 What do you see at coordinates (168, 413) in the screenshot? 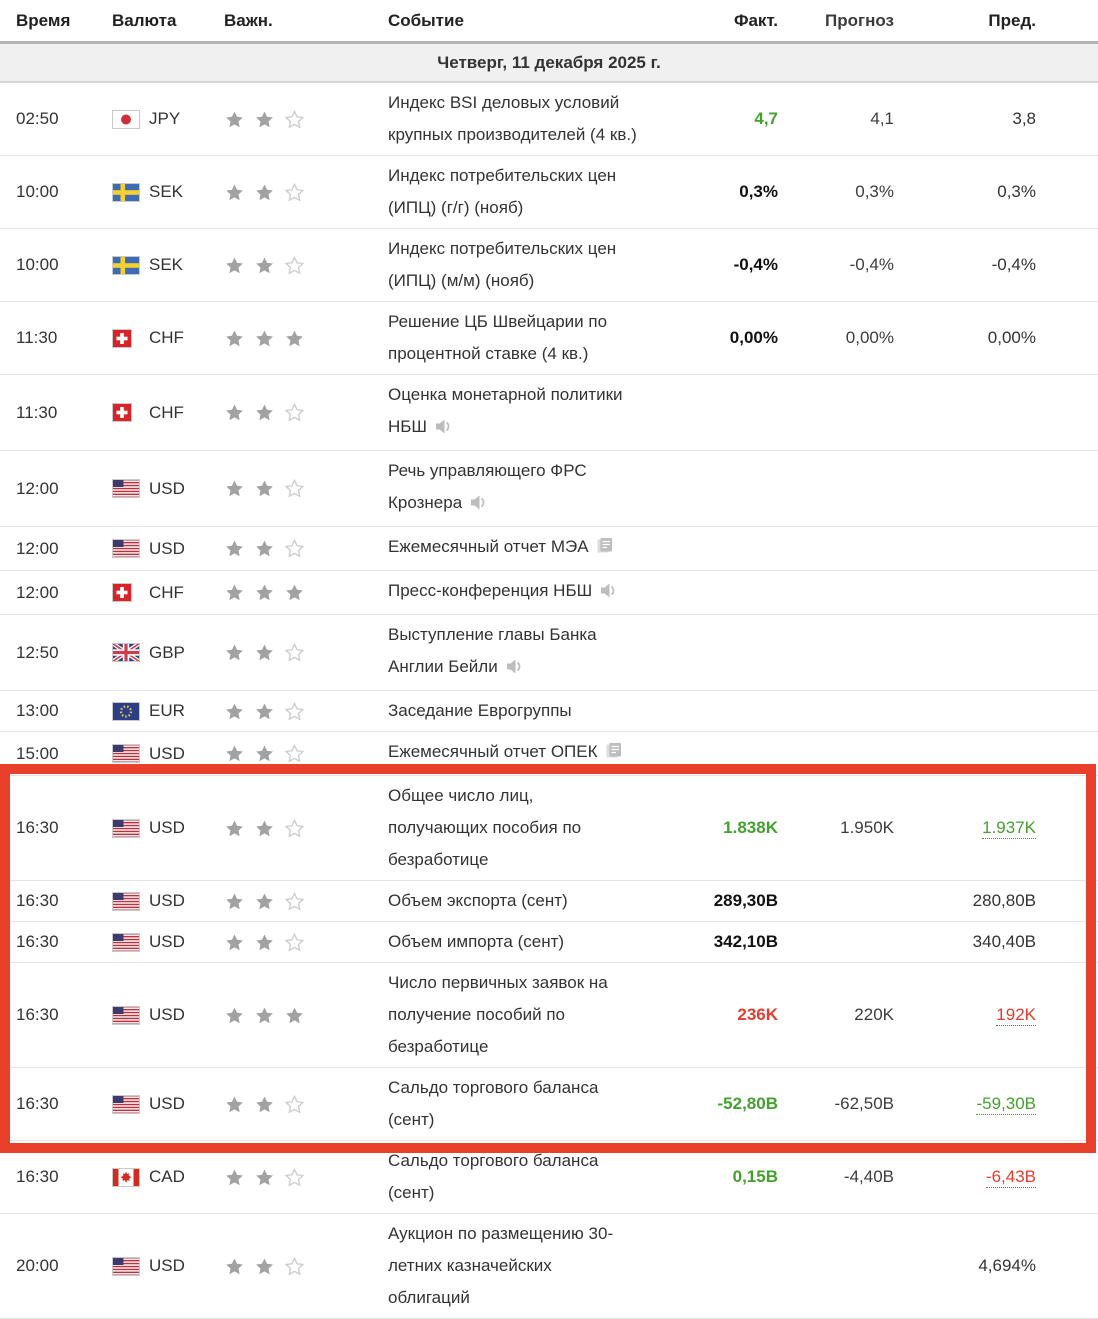
I see `currency-cell: CHF` at bounding box center [168, 413].